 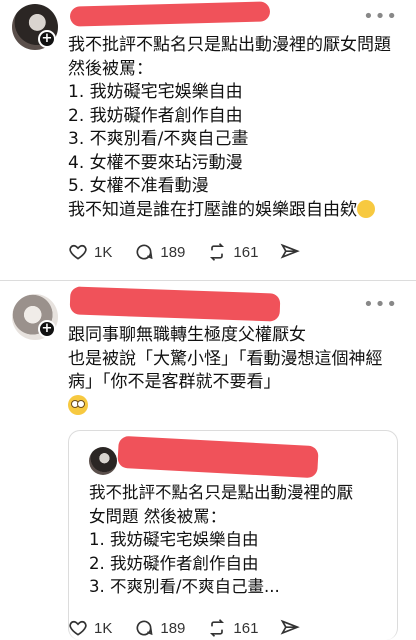 What do you see at coordinates (235, 408) in the screenshot?
I see `emoji-line` at bounding box center [235, 408].